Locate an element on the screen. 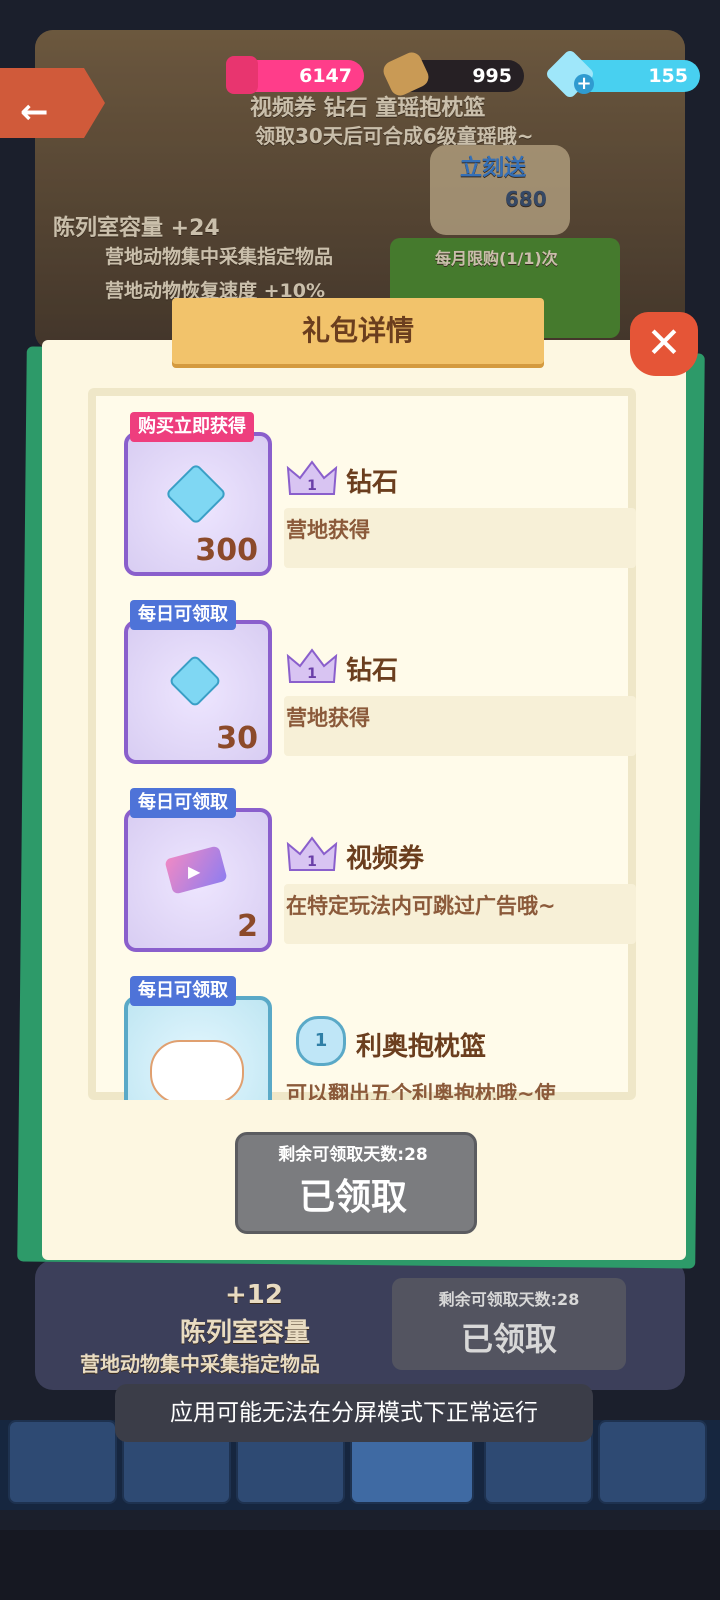  gem-currency-counter: + 155 is located at coordinates (622, 74).